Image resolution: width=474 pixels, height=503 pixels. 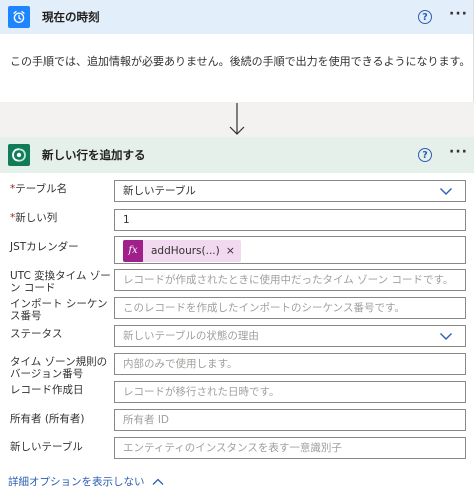 I want to click on current-time-header: 現在の時刻 ? ···, so click(x=236, y=17).